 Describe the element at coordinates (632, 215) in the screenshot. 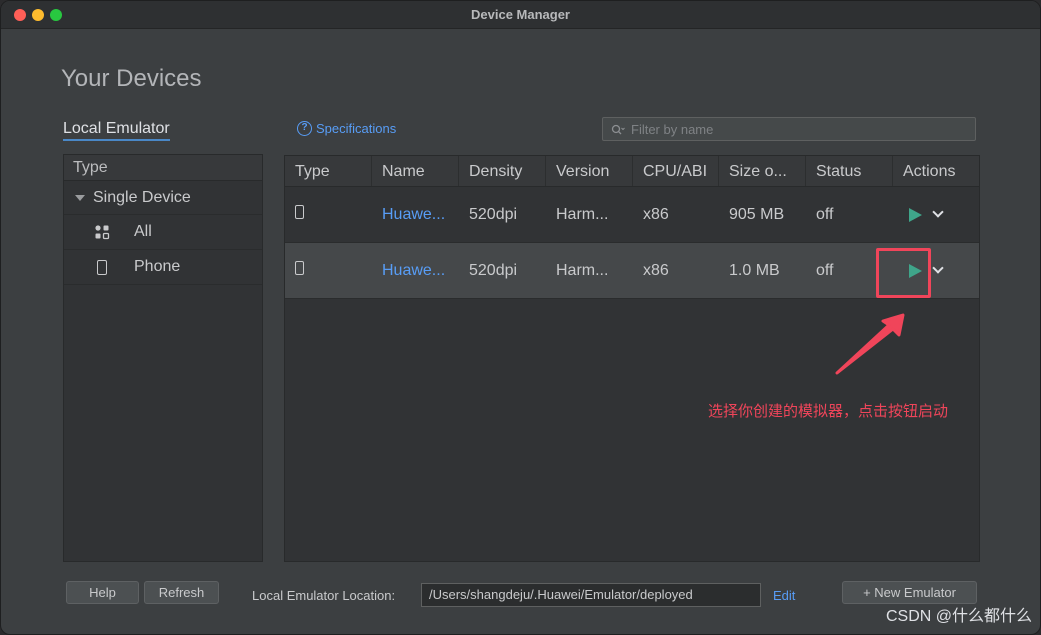

I see `table-row: Huawe... 520dpi Harm... x86 905 MB off` at that location.